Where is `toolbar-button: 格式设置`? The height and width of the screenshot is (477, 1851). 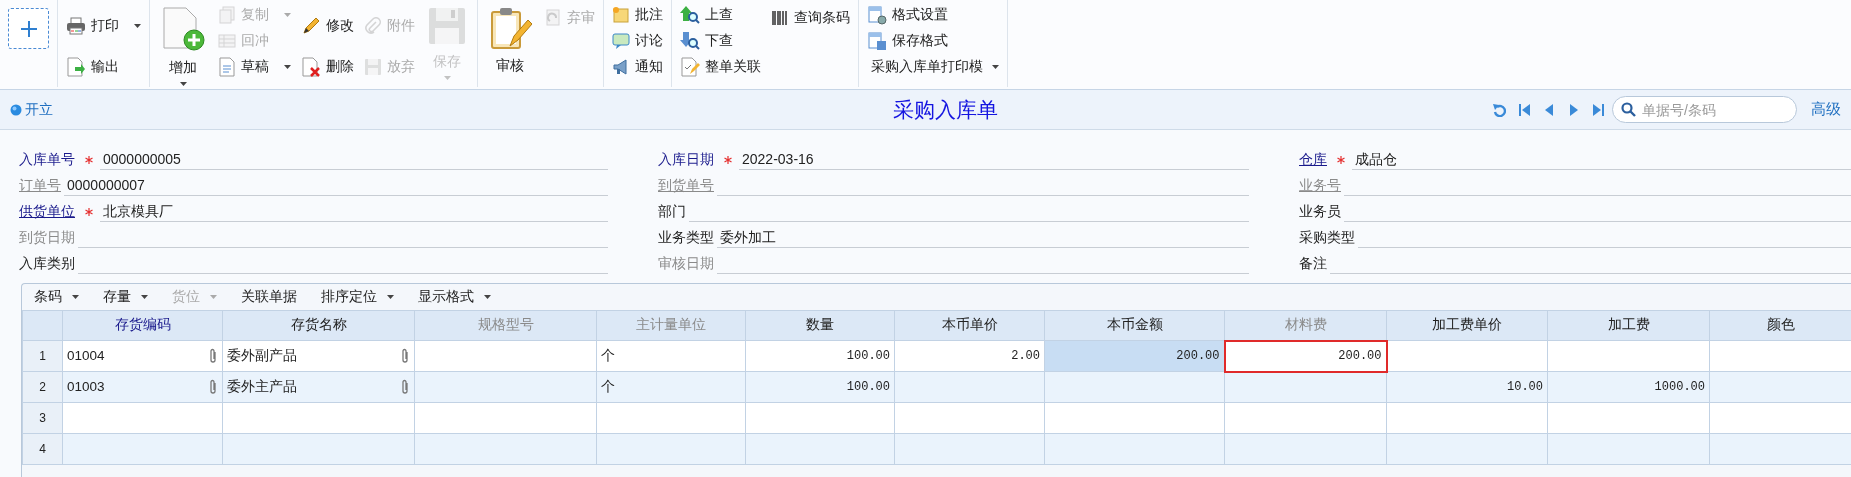
toolbar-button: 格式设置 is located at coordinates (933, 15).